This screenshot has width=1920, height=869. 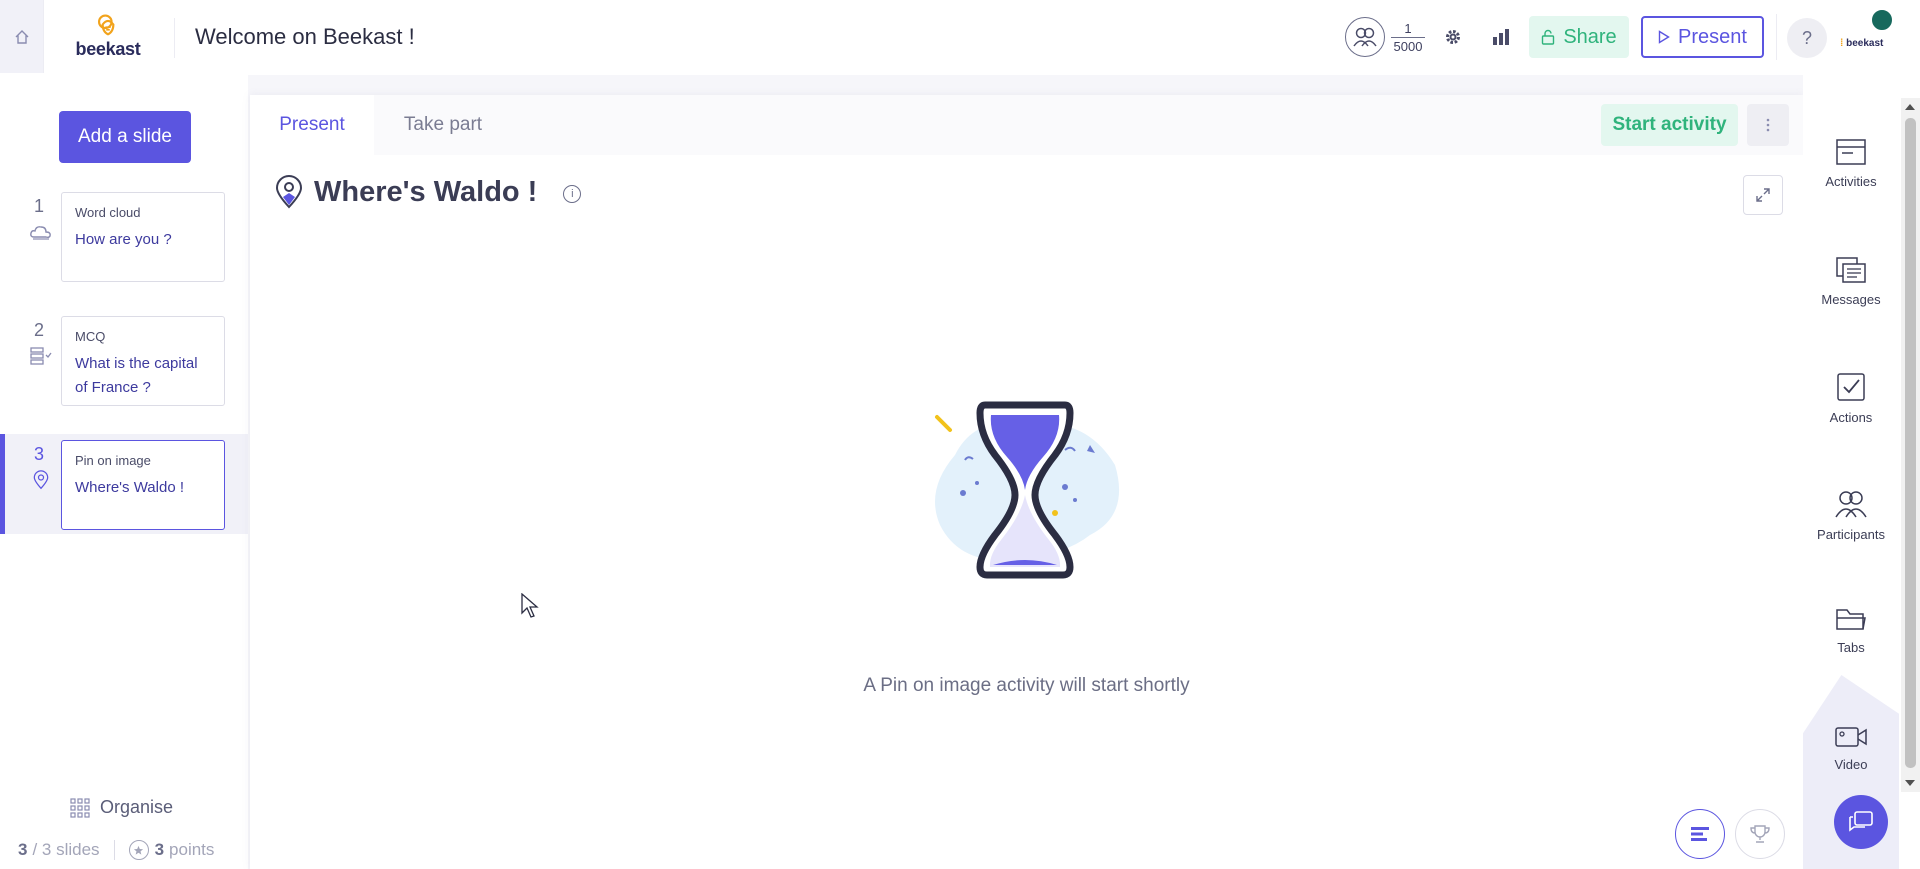 What do you see at coordinates (1851, 181) in the screenshot?
I see `sidebar-item-label: Activities` at bounding box center [1851, 181].